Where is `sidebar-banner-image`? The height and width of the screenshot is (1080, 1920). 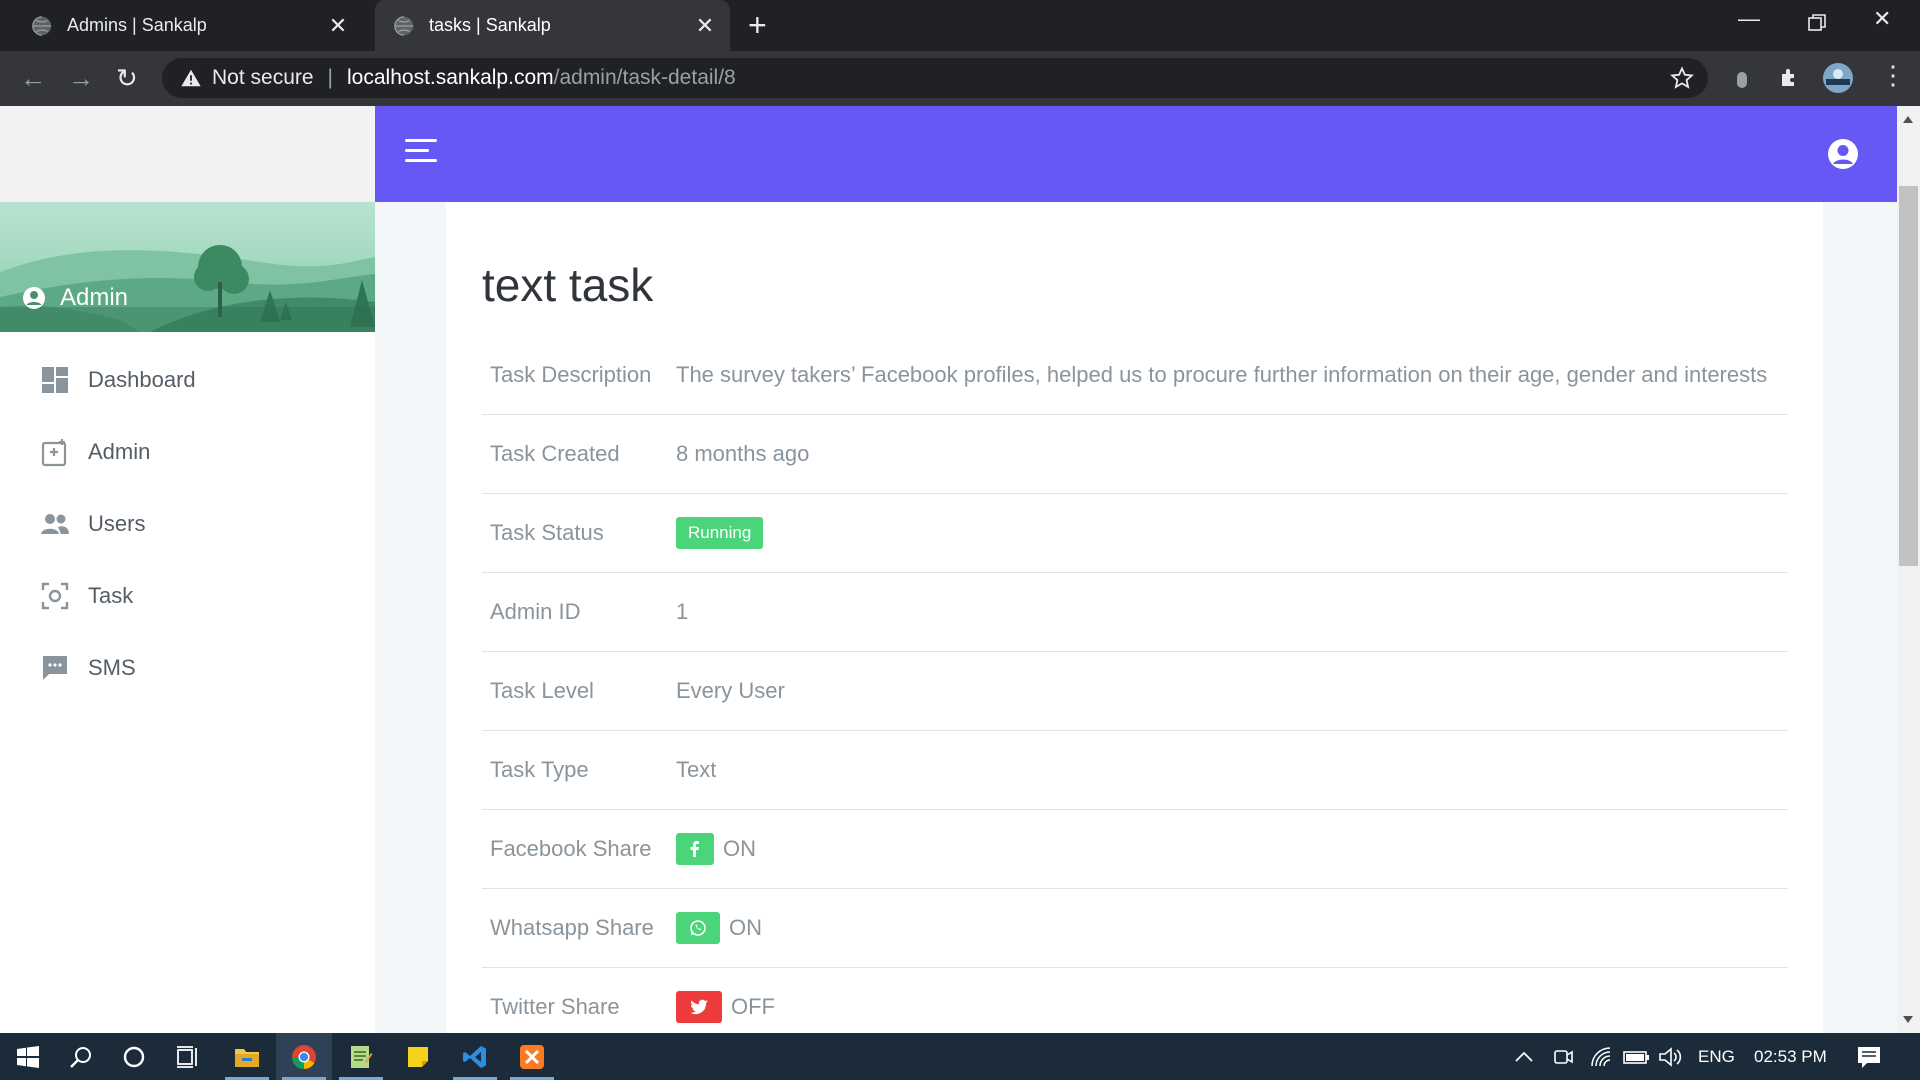
sidebar-banner-image is located at coordinates (187, 267).